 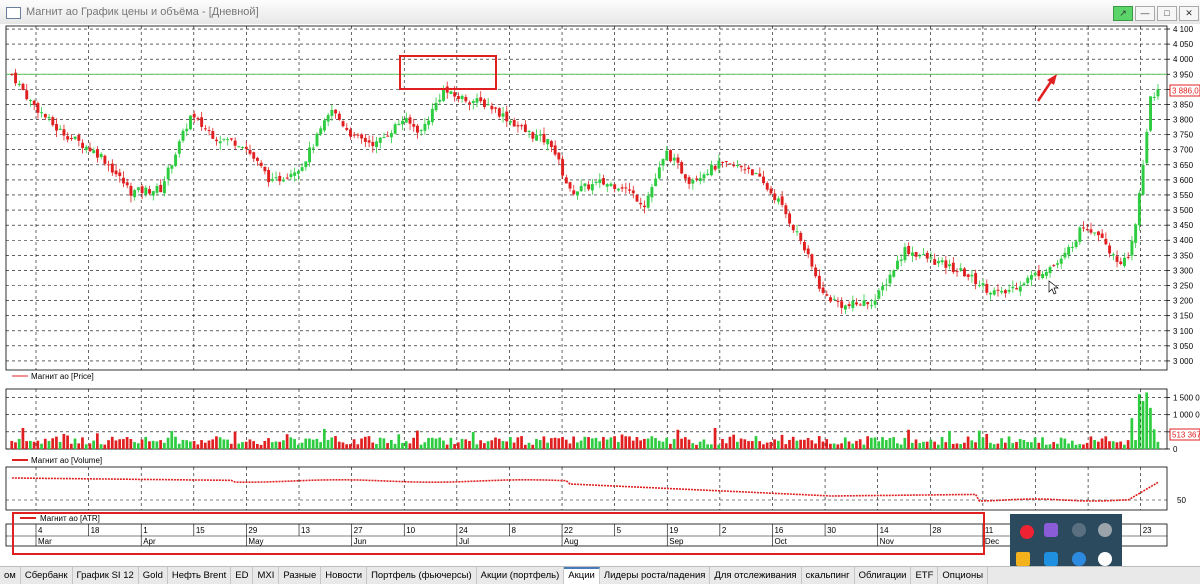 I want to click on month-tick-label: Sep, so click(x=676, y=541).